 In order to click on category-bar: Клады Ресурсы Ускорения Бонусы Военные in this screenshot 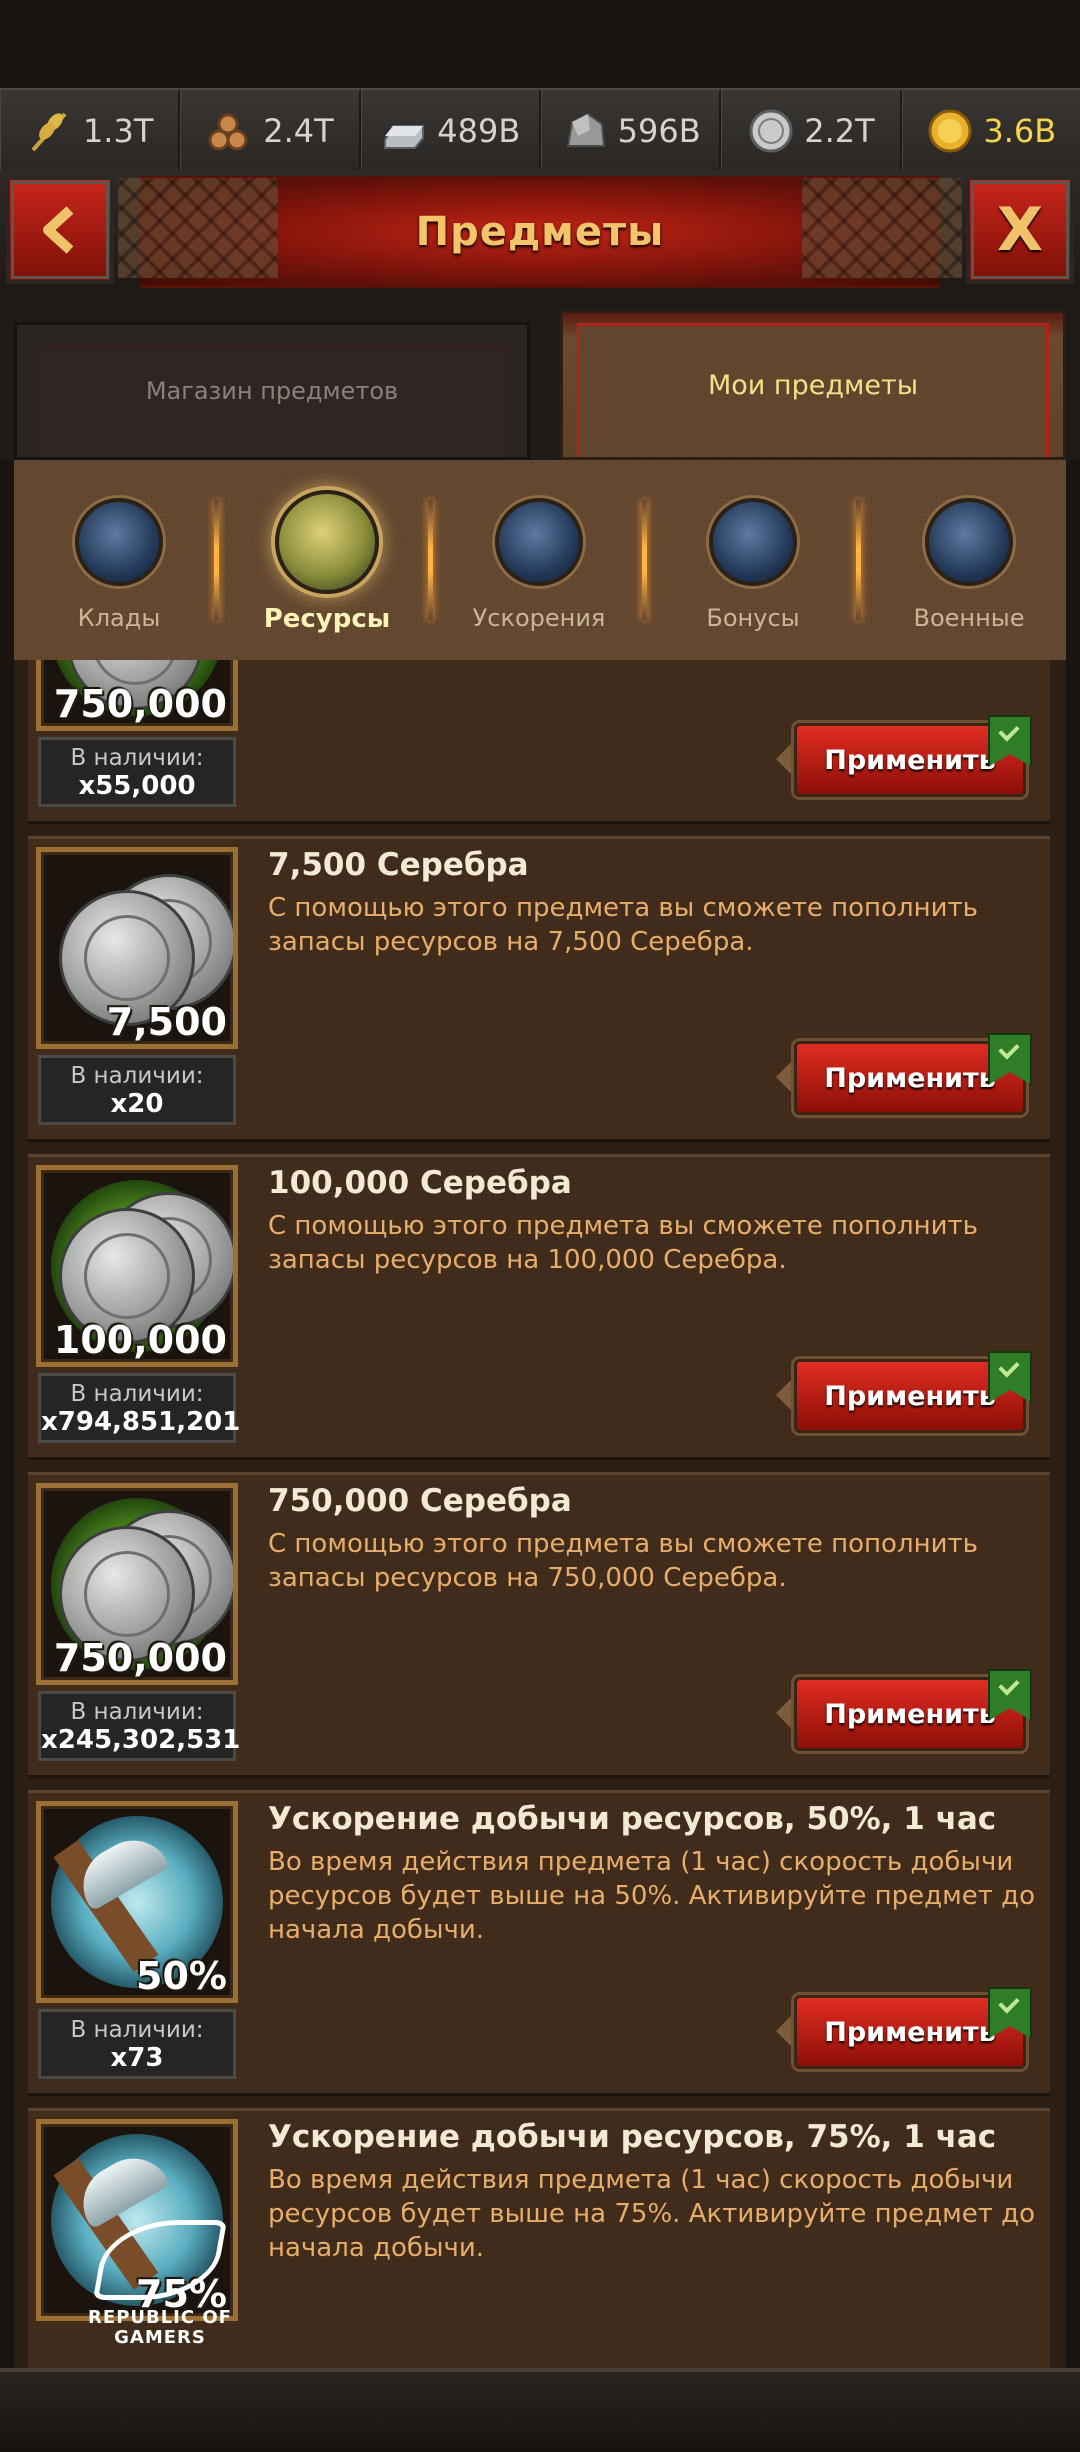, I will do `click(540, 560)`.